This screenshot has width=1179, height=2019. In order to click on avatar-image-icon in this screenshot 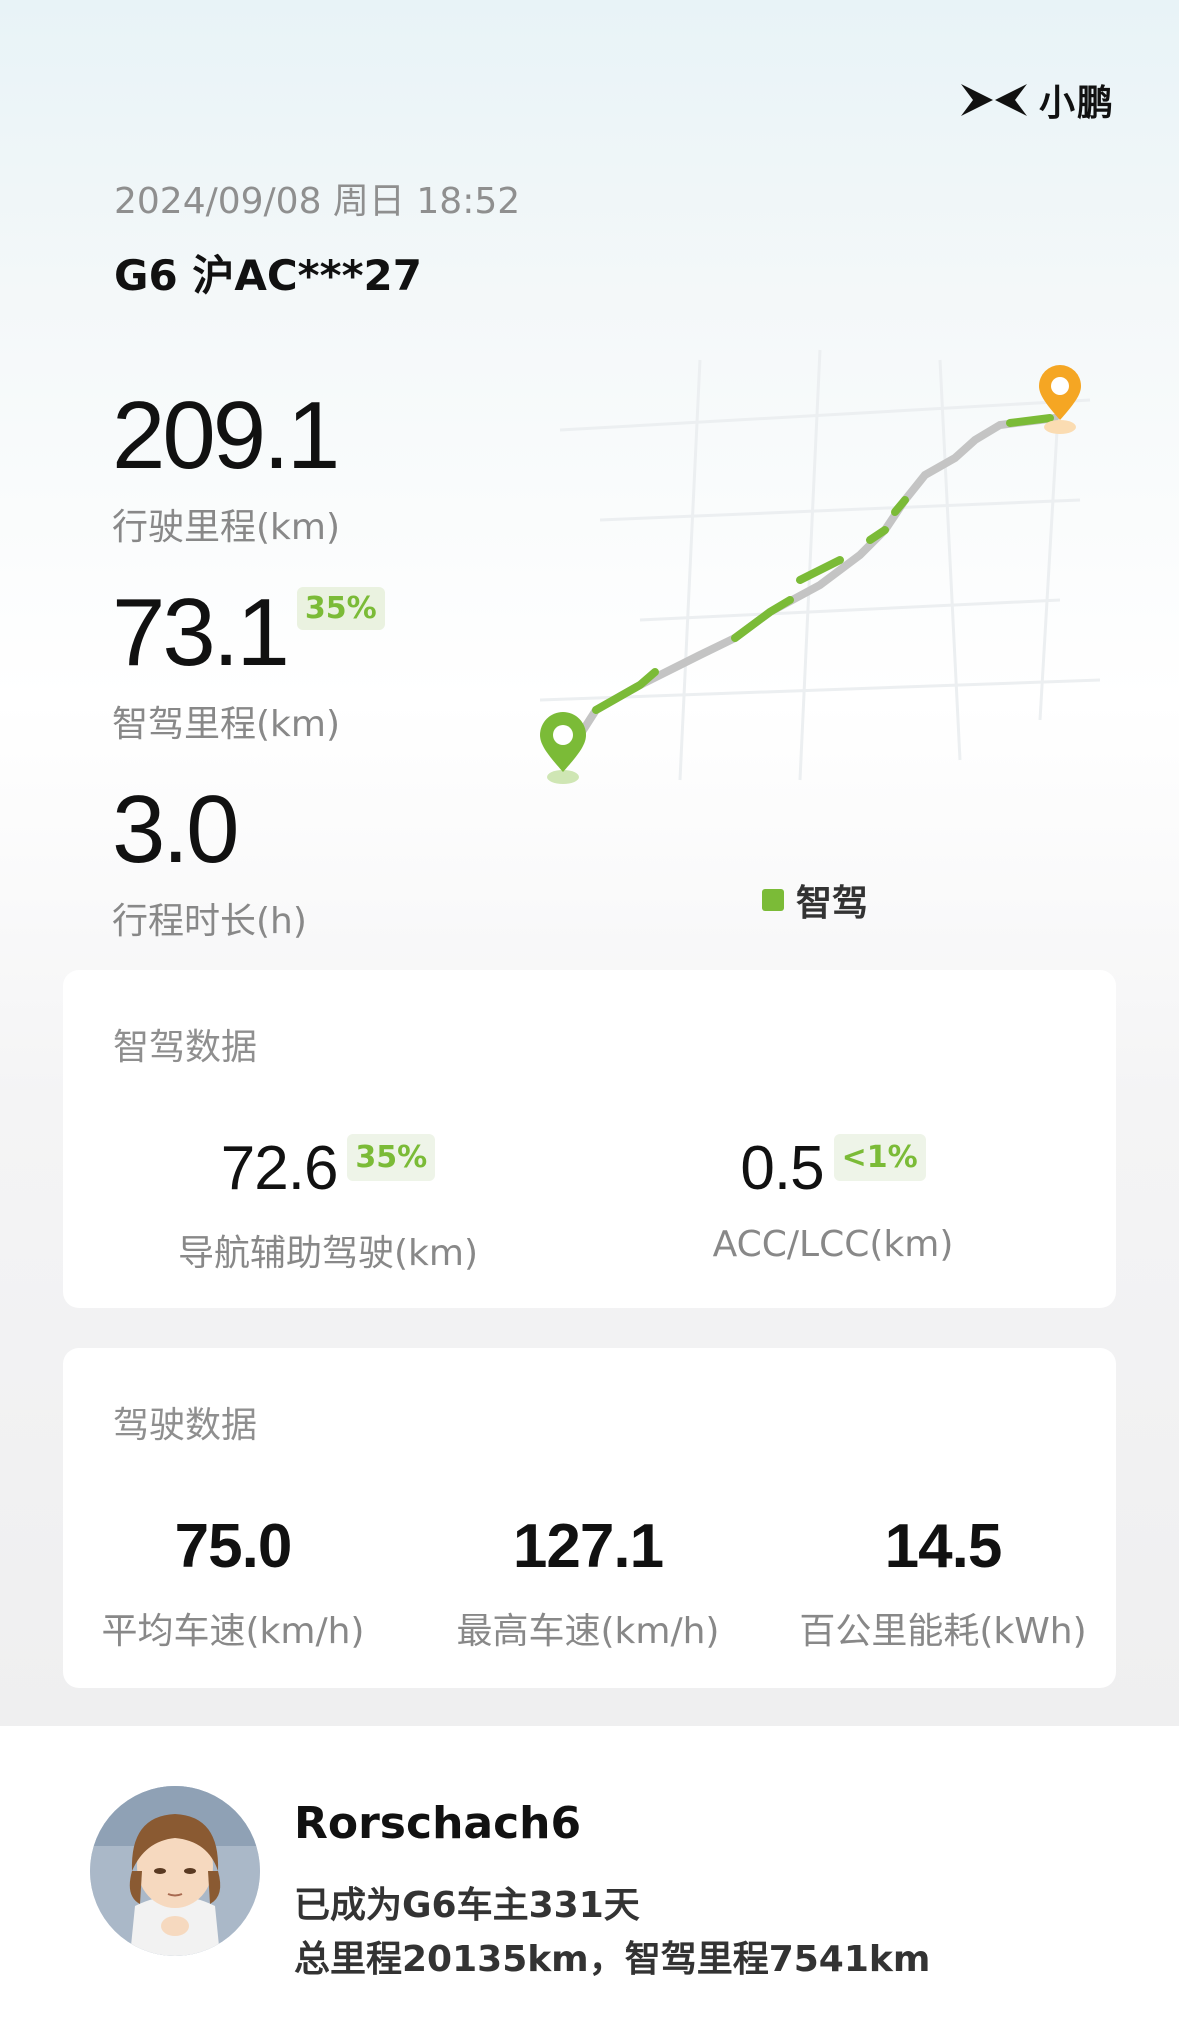, I will do `click(175, 1871)`.